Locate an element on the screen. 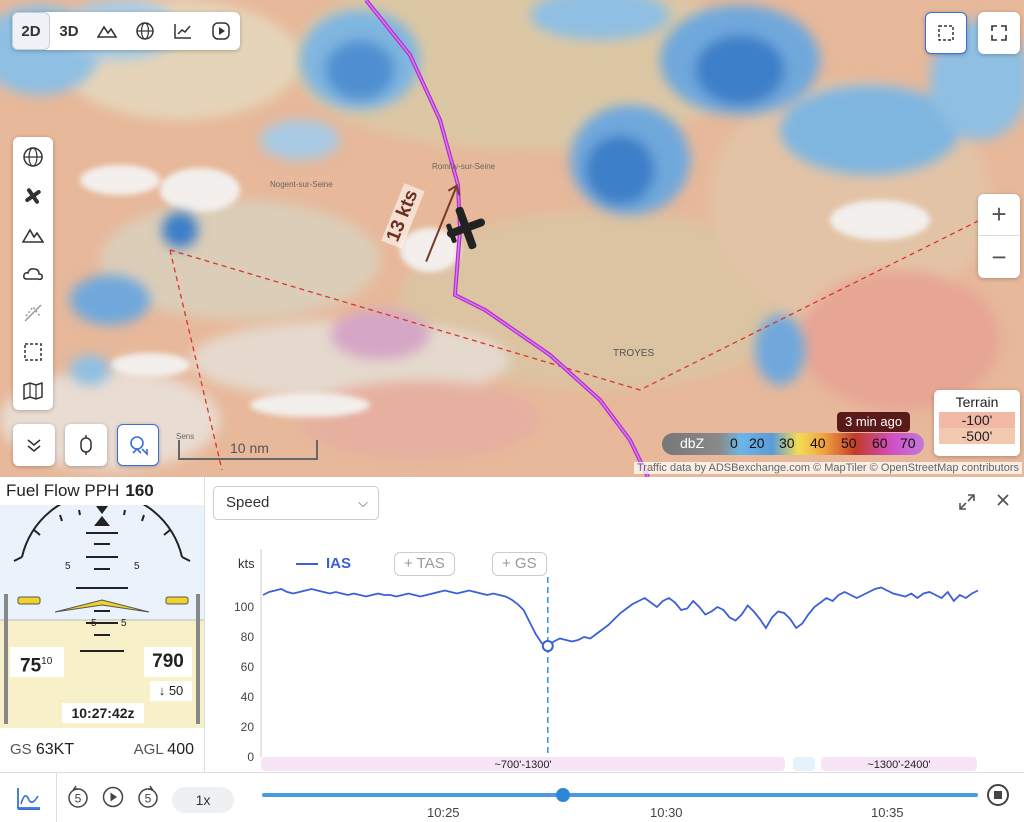 This screenshot has width=1024, height=822. view-3d-button: 3D is located at coordinates (69, 31).